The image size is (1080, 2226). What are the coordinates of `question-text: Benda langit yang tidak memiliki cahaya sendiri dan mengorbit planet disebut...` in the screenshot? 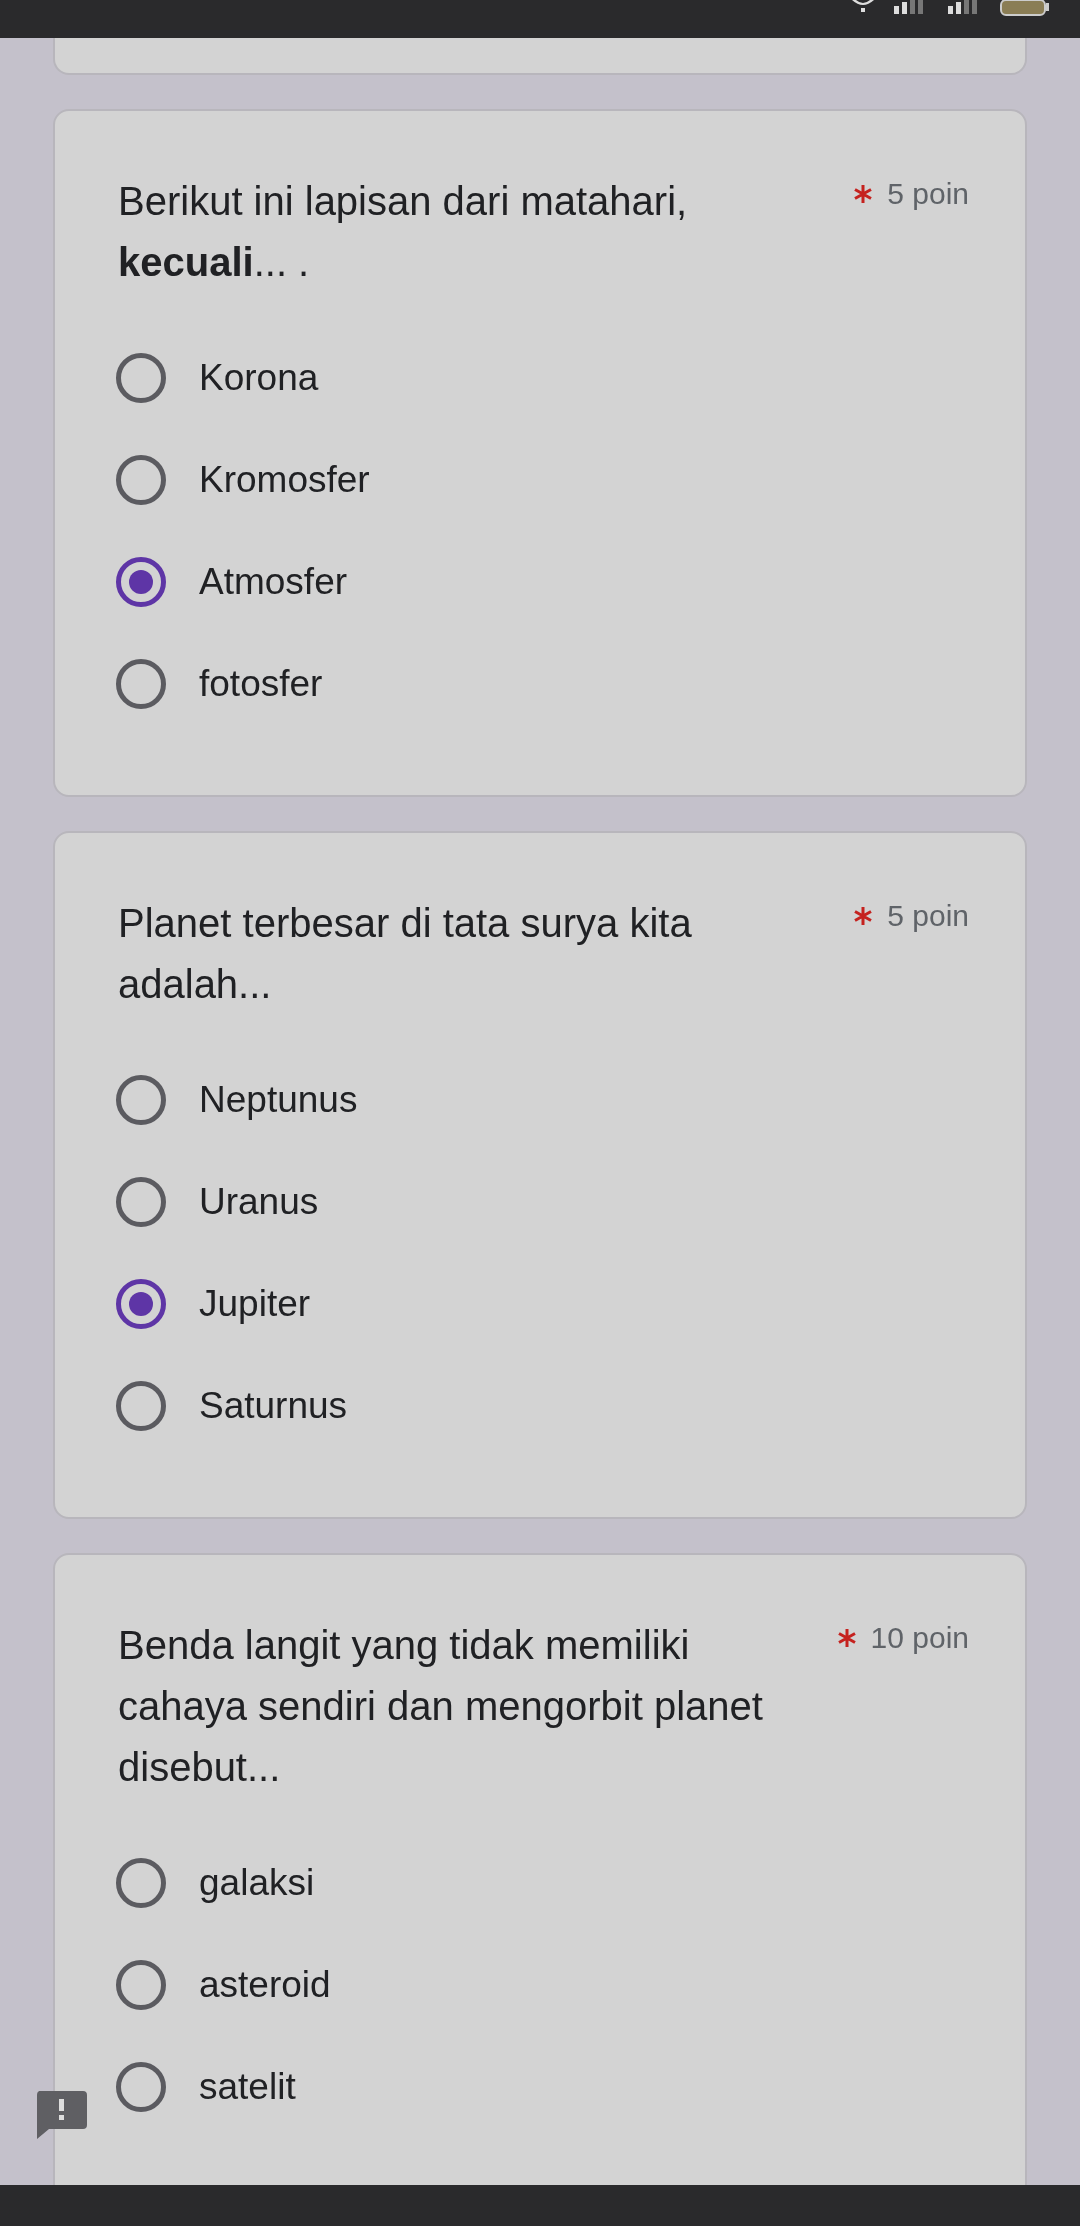 It's located at (441, 1706).